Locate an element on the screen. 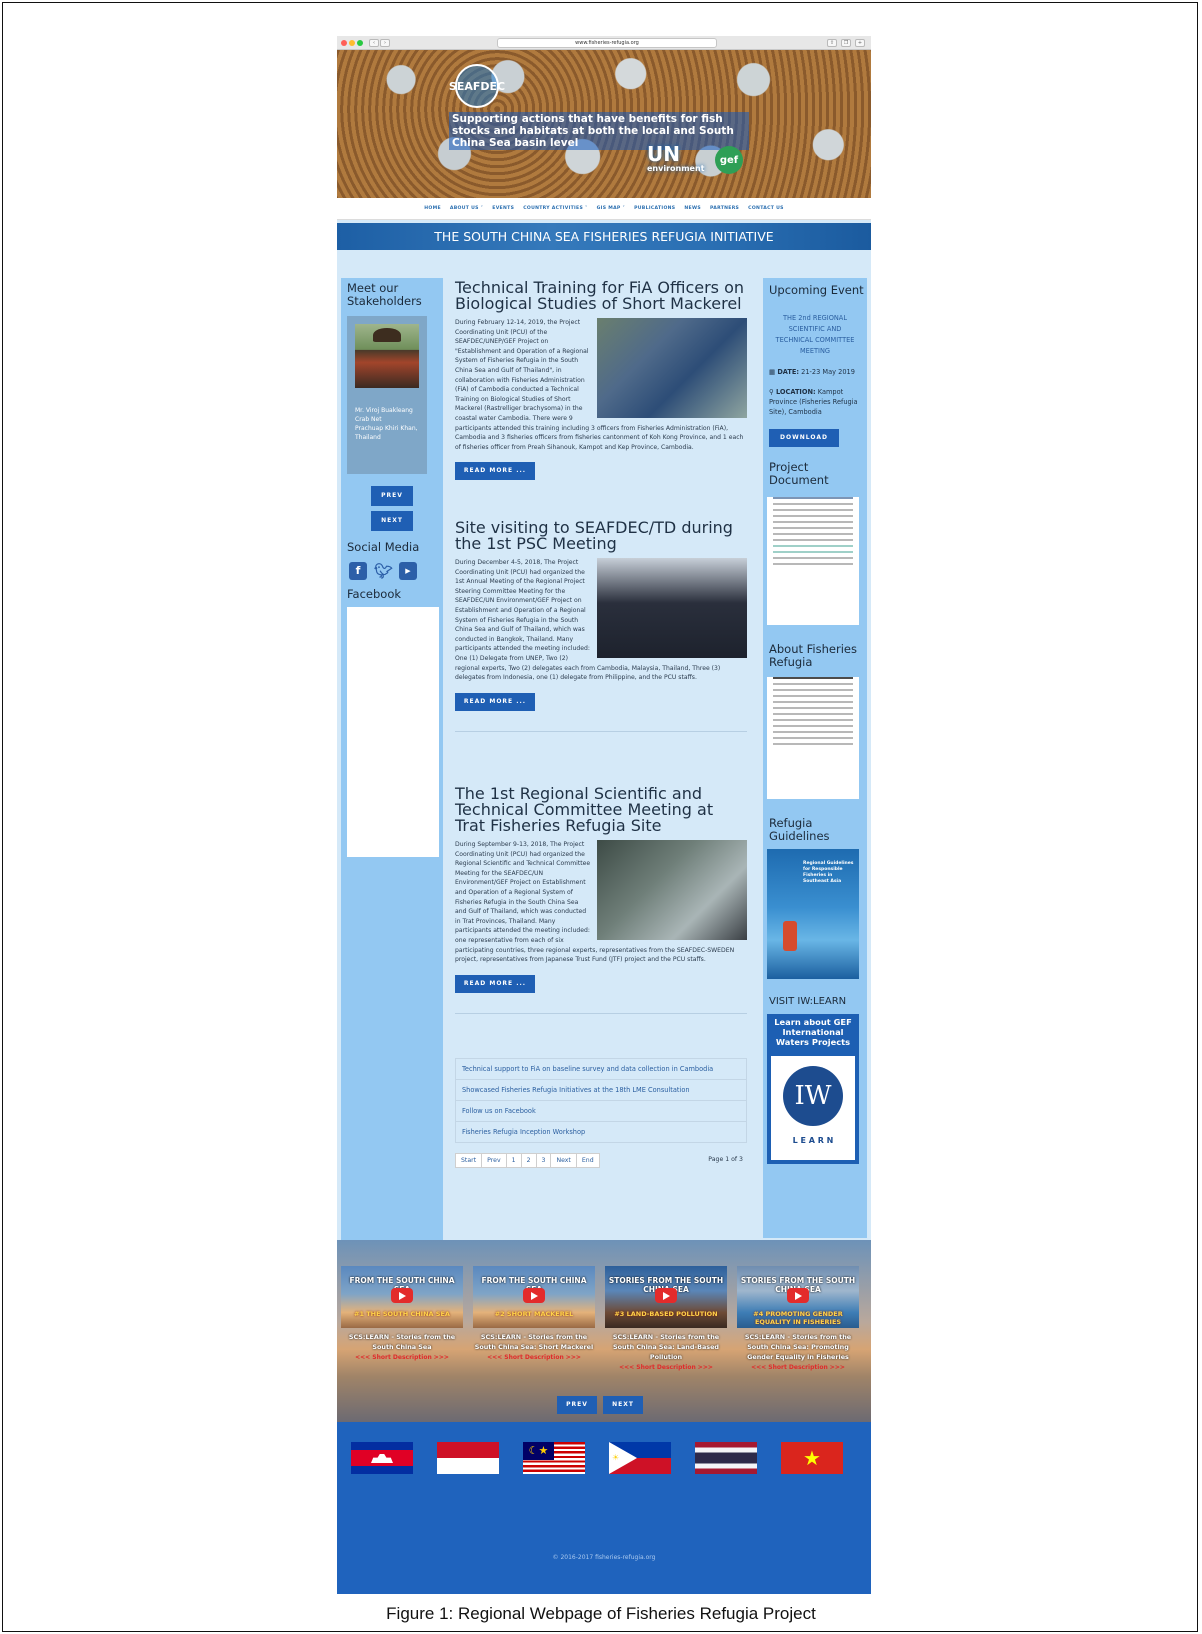  iw-logo-circle: IW is located at coordinates (813, 1096).